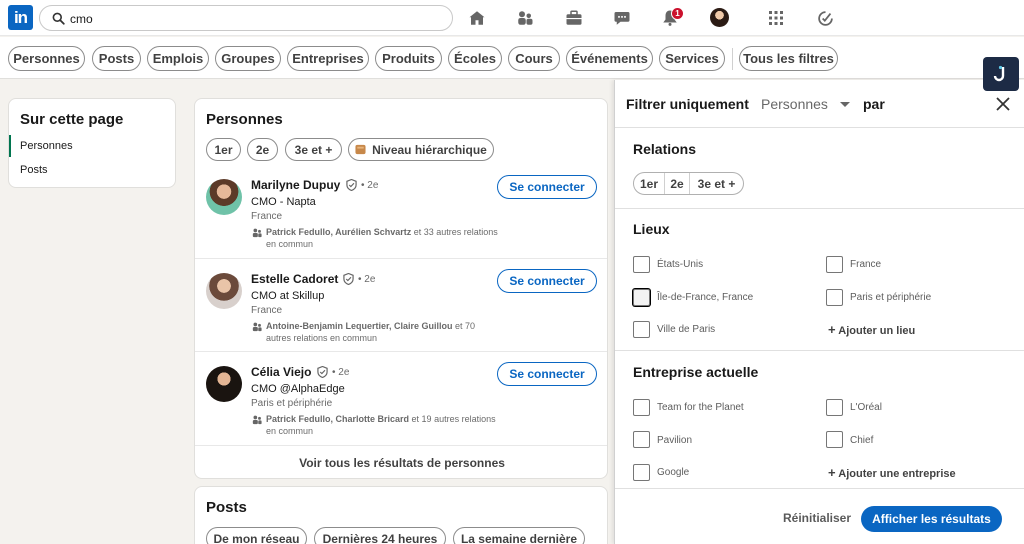  I want to click on add-company-link: + Ajouter une entreprise, so click(892, 472).